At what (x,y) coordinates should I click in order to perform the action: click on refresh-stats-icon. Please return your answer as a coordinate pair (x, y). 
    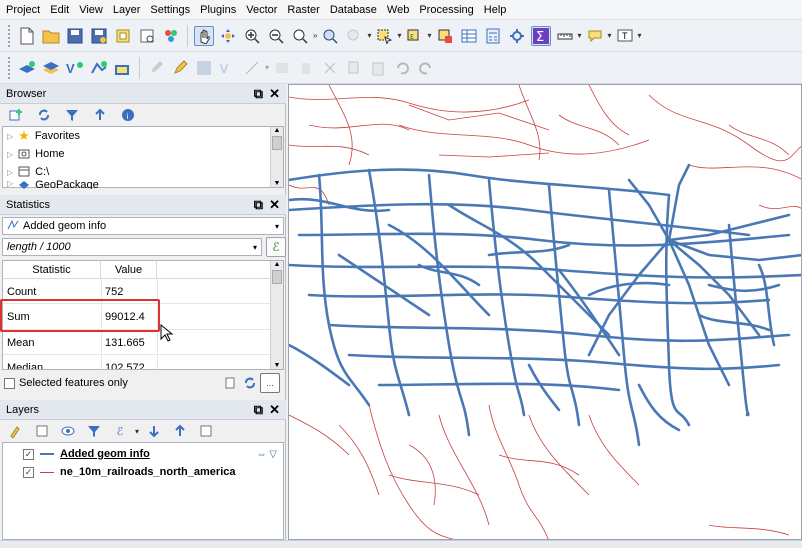
    Looking at the image, I should click on (250, 383).